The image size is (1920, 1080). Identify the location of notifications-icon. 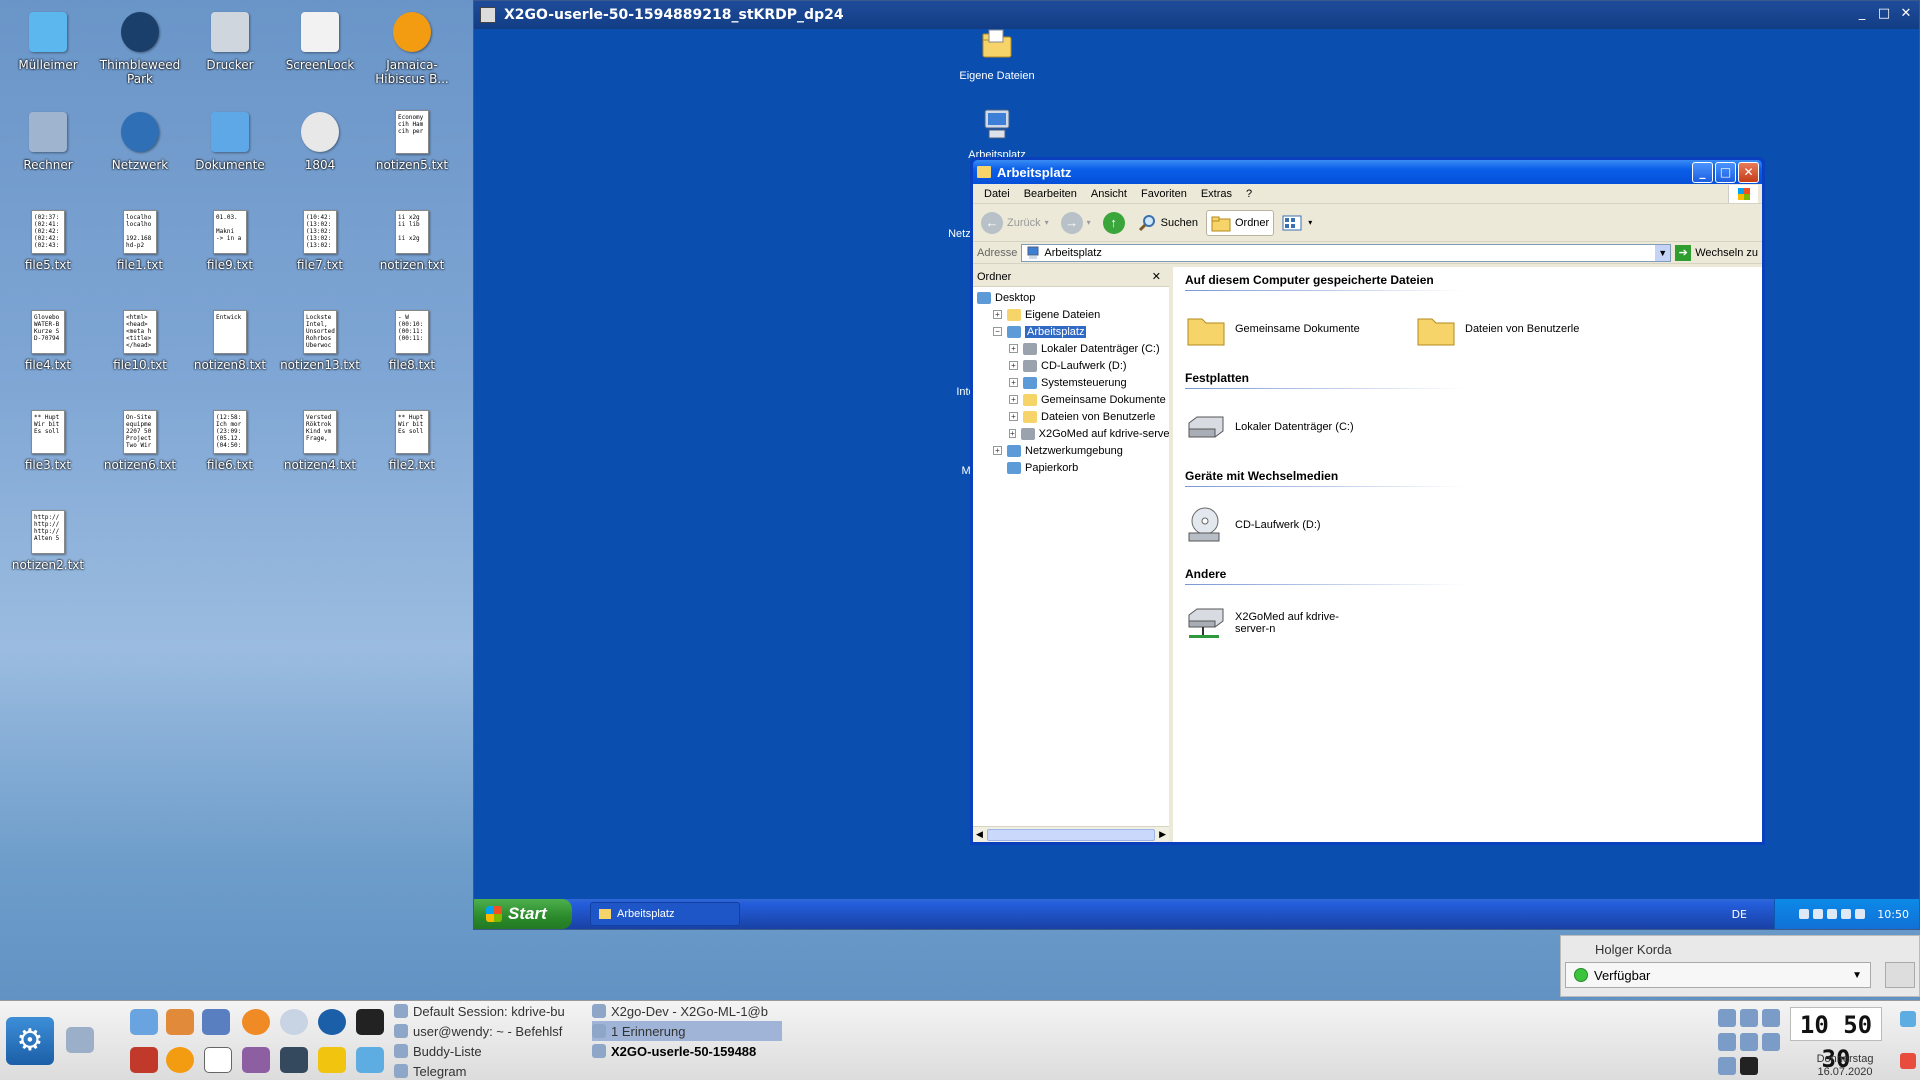
(1908, 1019).